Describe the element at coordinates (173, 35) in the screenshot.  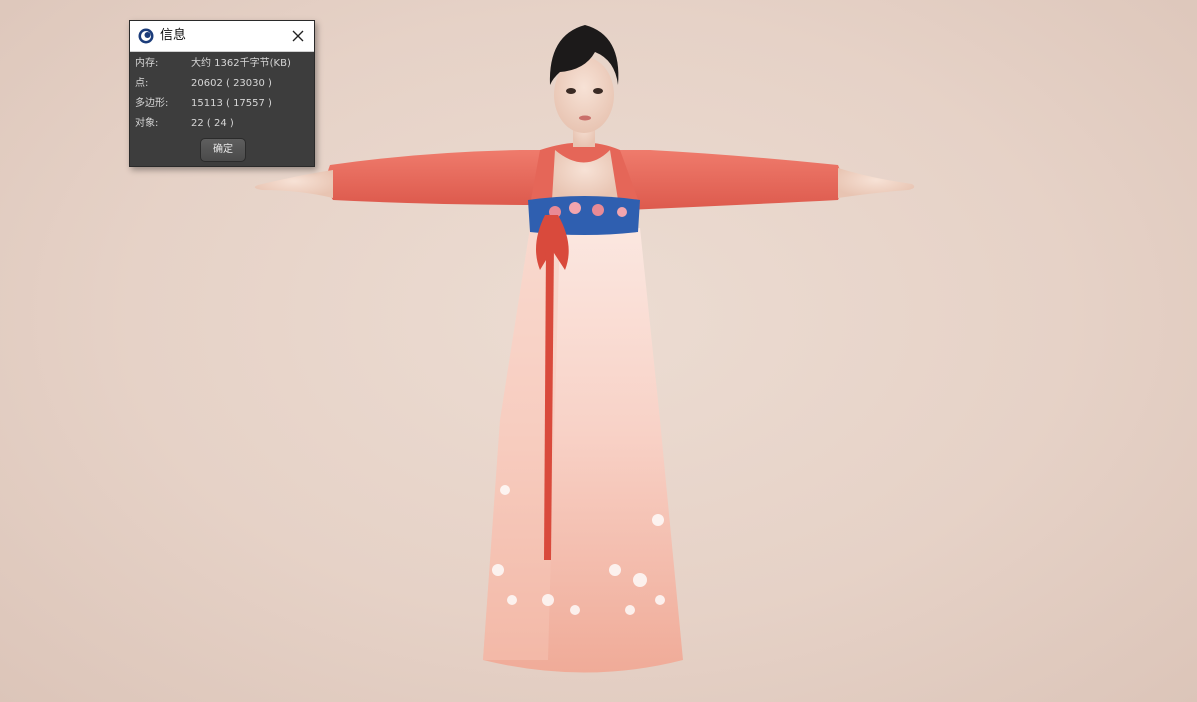
I see `dialog-title: 信息` at that location.